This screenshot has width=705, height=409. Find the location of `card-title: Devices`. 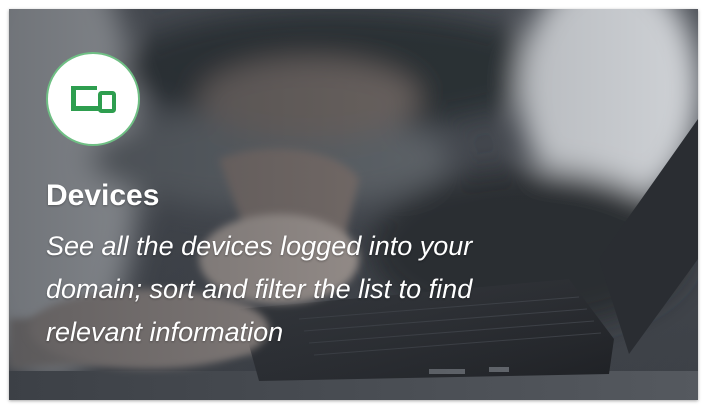

card-title: Devices is located at coordinates (103, 195).